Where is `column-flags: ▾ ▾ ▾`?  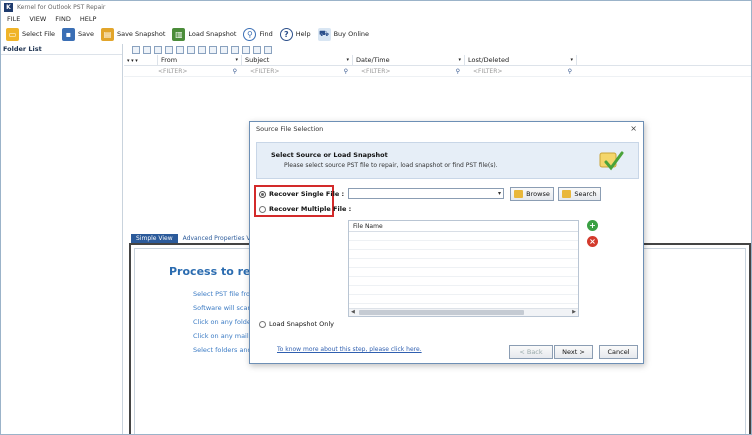
column-flags: ▾ ▾ ▾ is located at coordinates (141, 60).